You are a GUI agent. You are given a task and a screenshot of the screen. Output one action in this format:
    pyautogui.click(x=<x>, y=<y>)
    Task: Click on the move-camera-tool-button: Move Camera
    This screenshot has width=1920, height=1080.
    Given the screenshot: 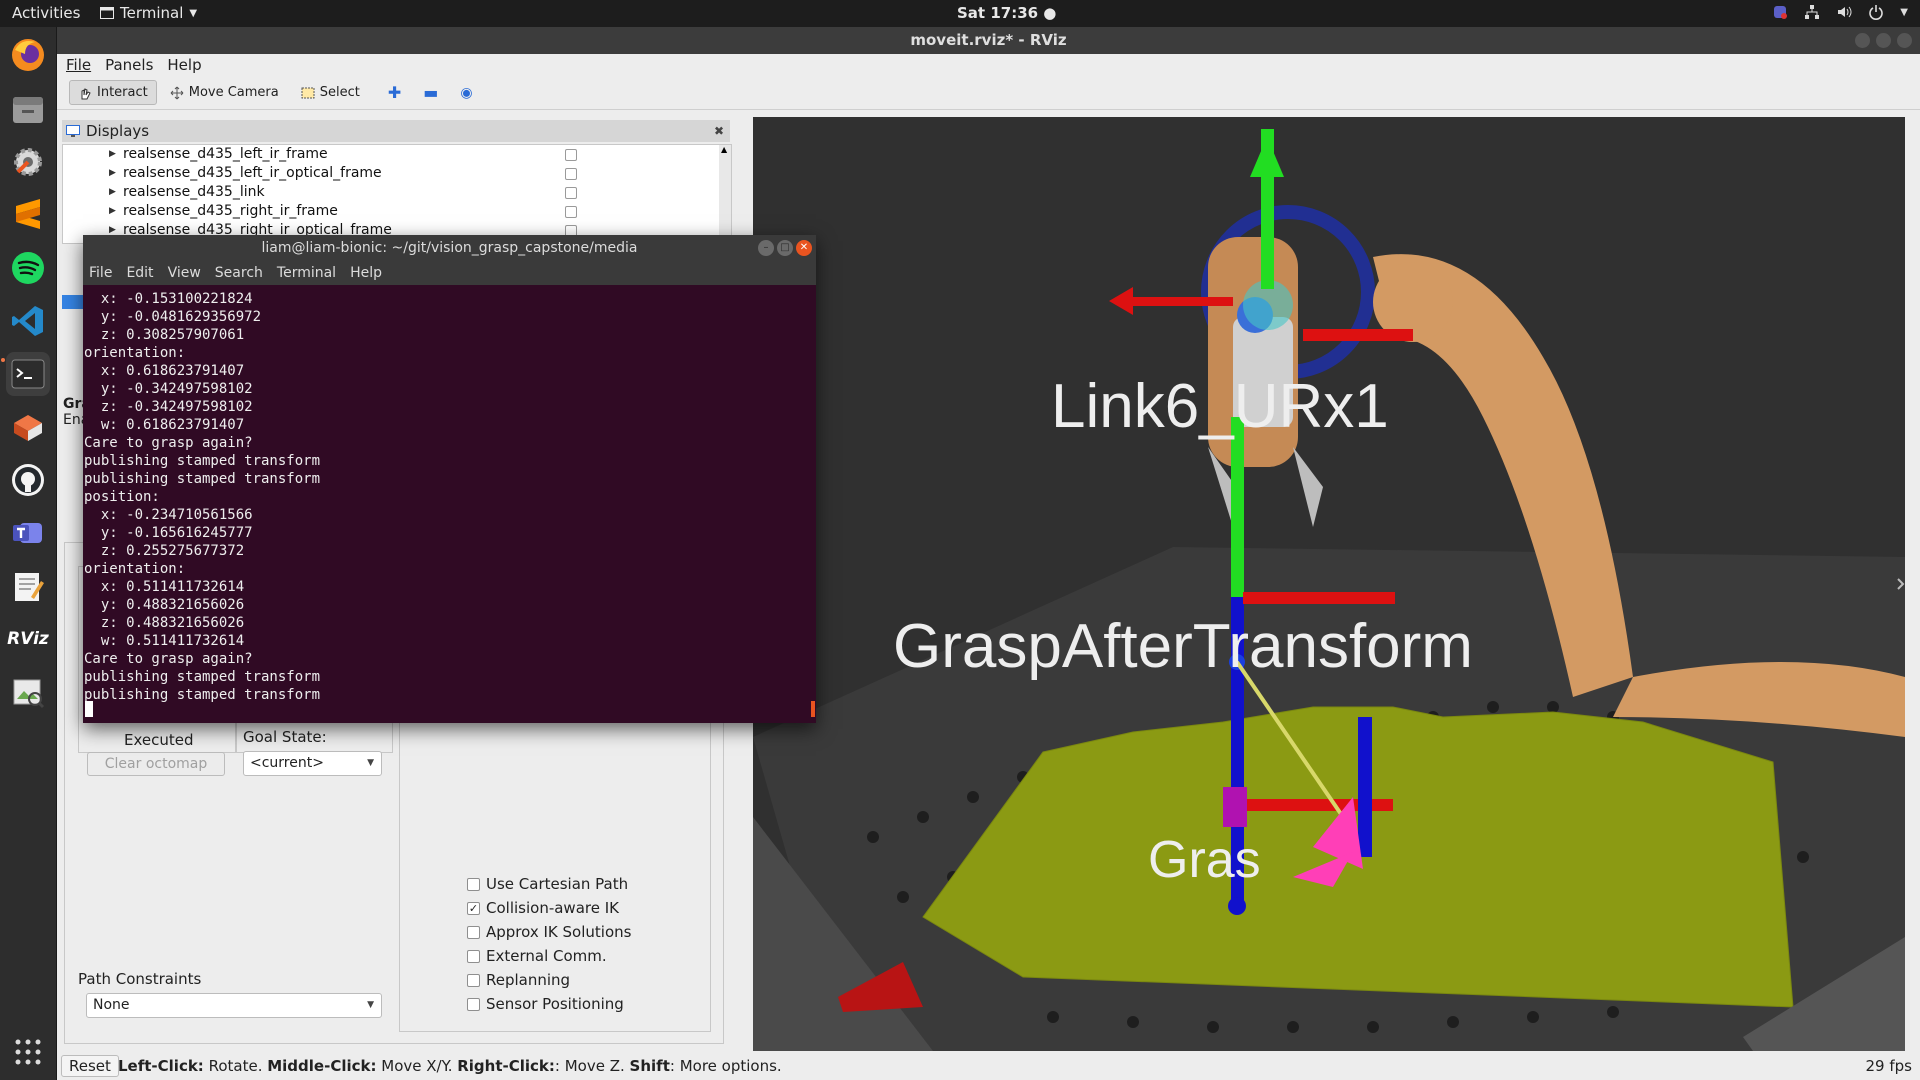 What is the action you would take?
    pyautogui.click(x=224, y=92)
    